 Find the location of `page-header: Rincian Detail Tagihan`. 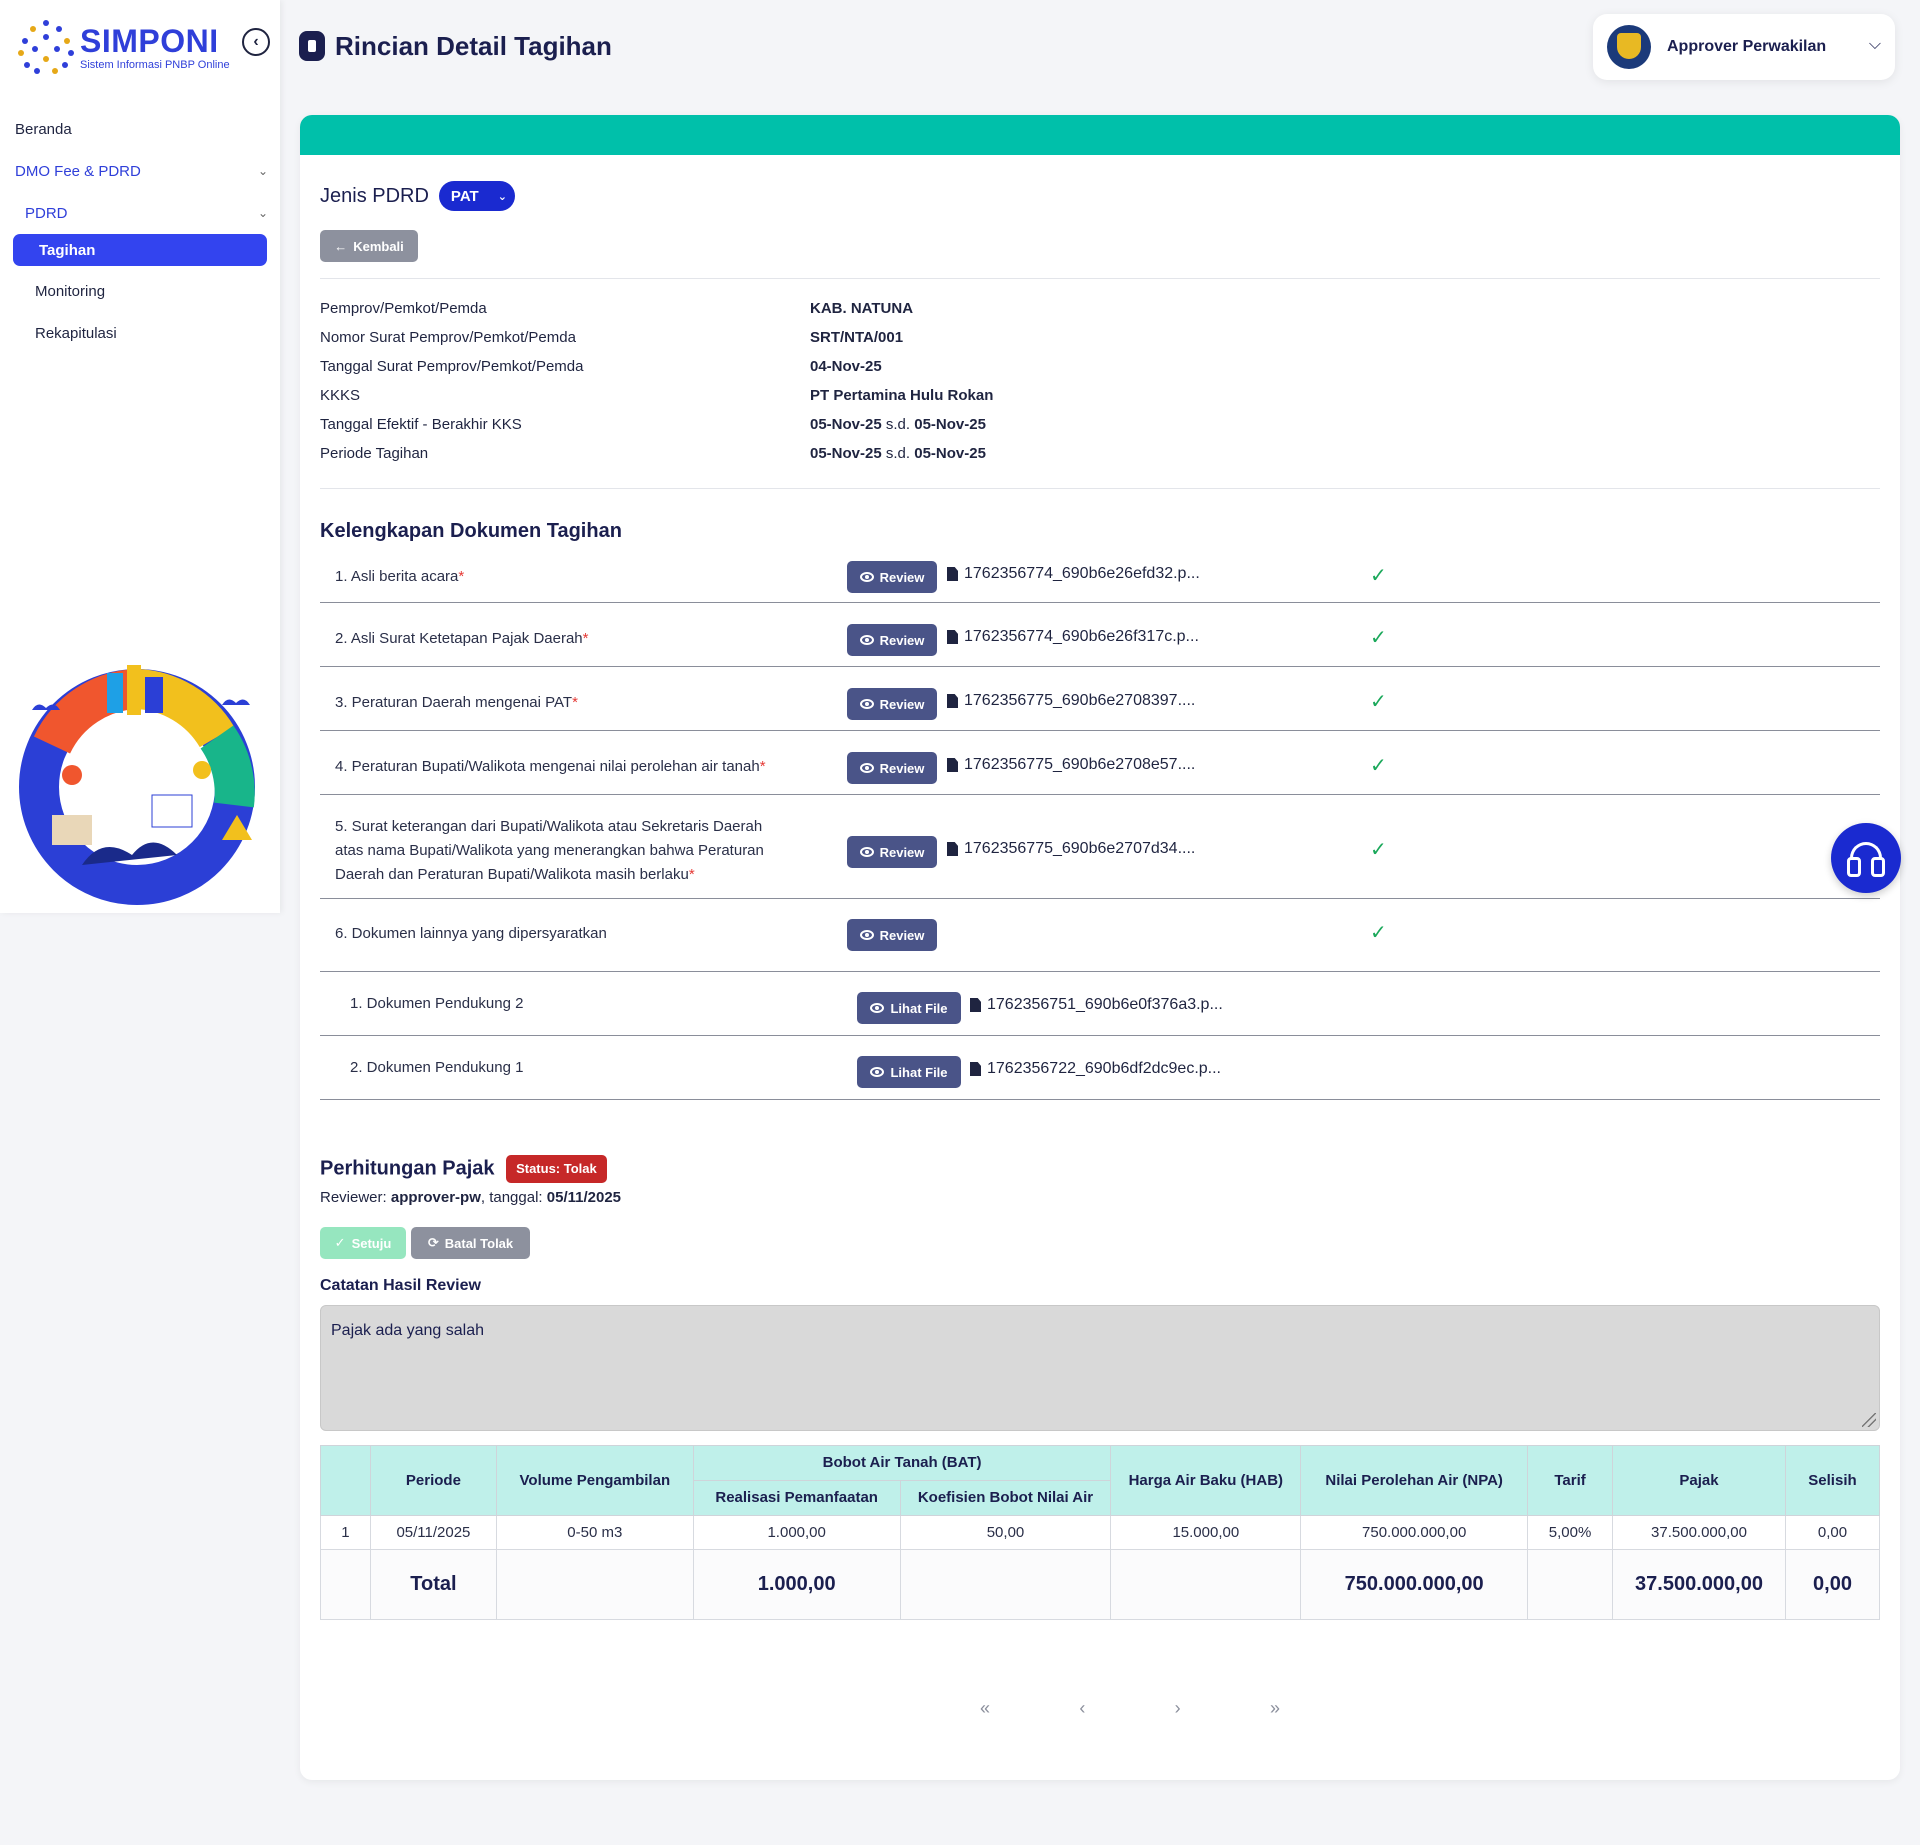

page-header: Rincian Detail Tagihan is located at coordinates (455, 46).